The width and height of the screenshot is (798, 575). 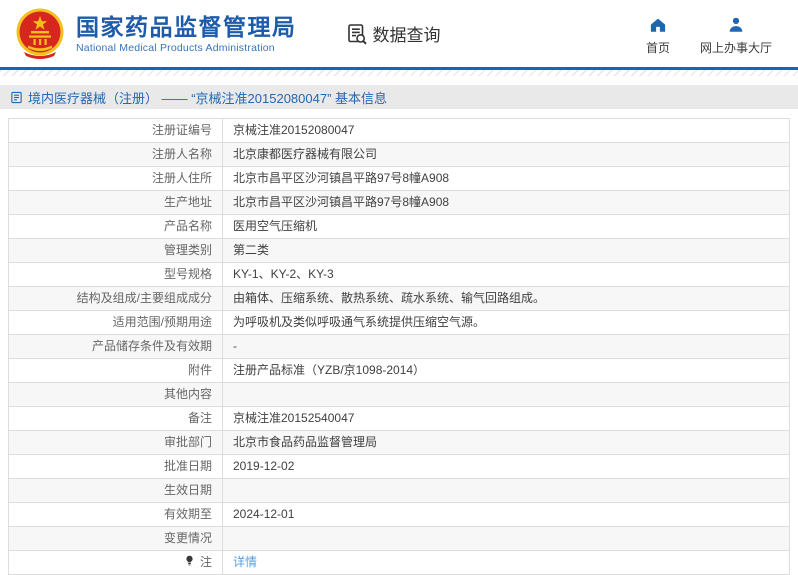 I want to click on row-value: 详情, so click(x=506, y=562).